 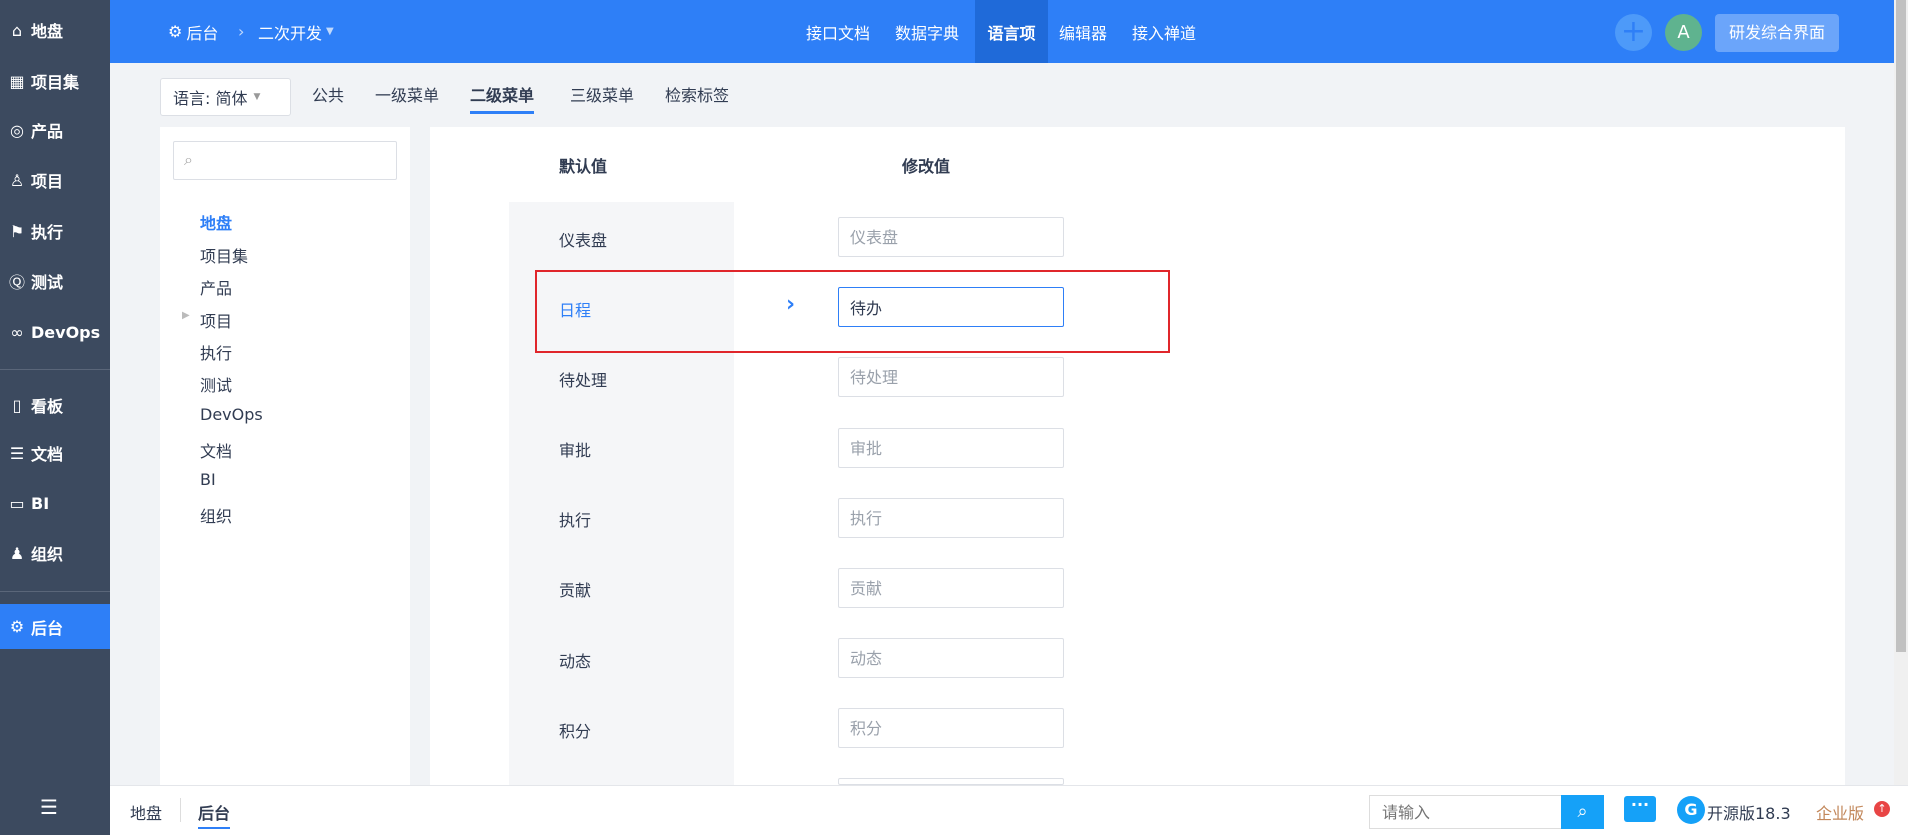 I want to click on bulb-icon: ◎, so click(x=17, y=130).